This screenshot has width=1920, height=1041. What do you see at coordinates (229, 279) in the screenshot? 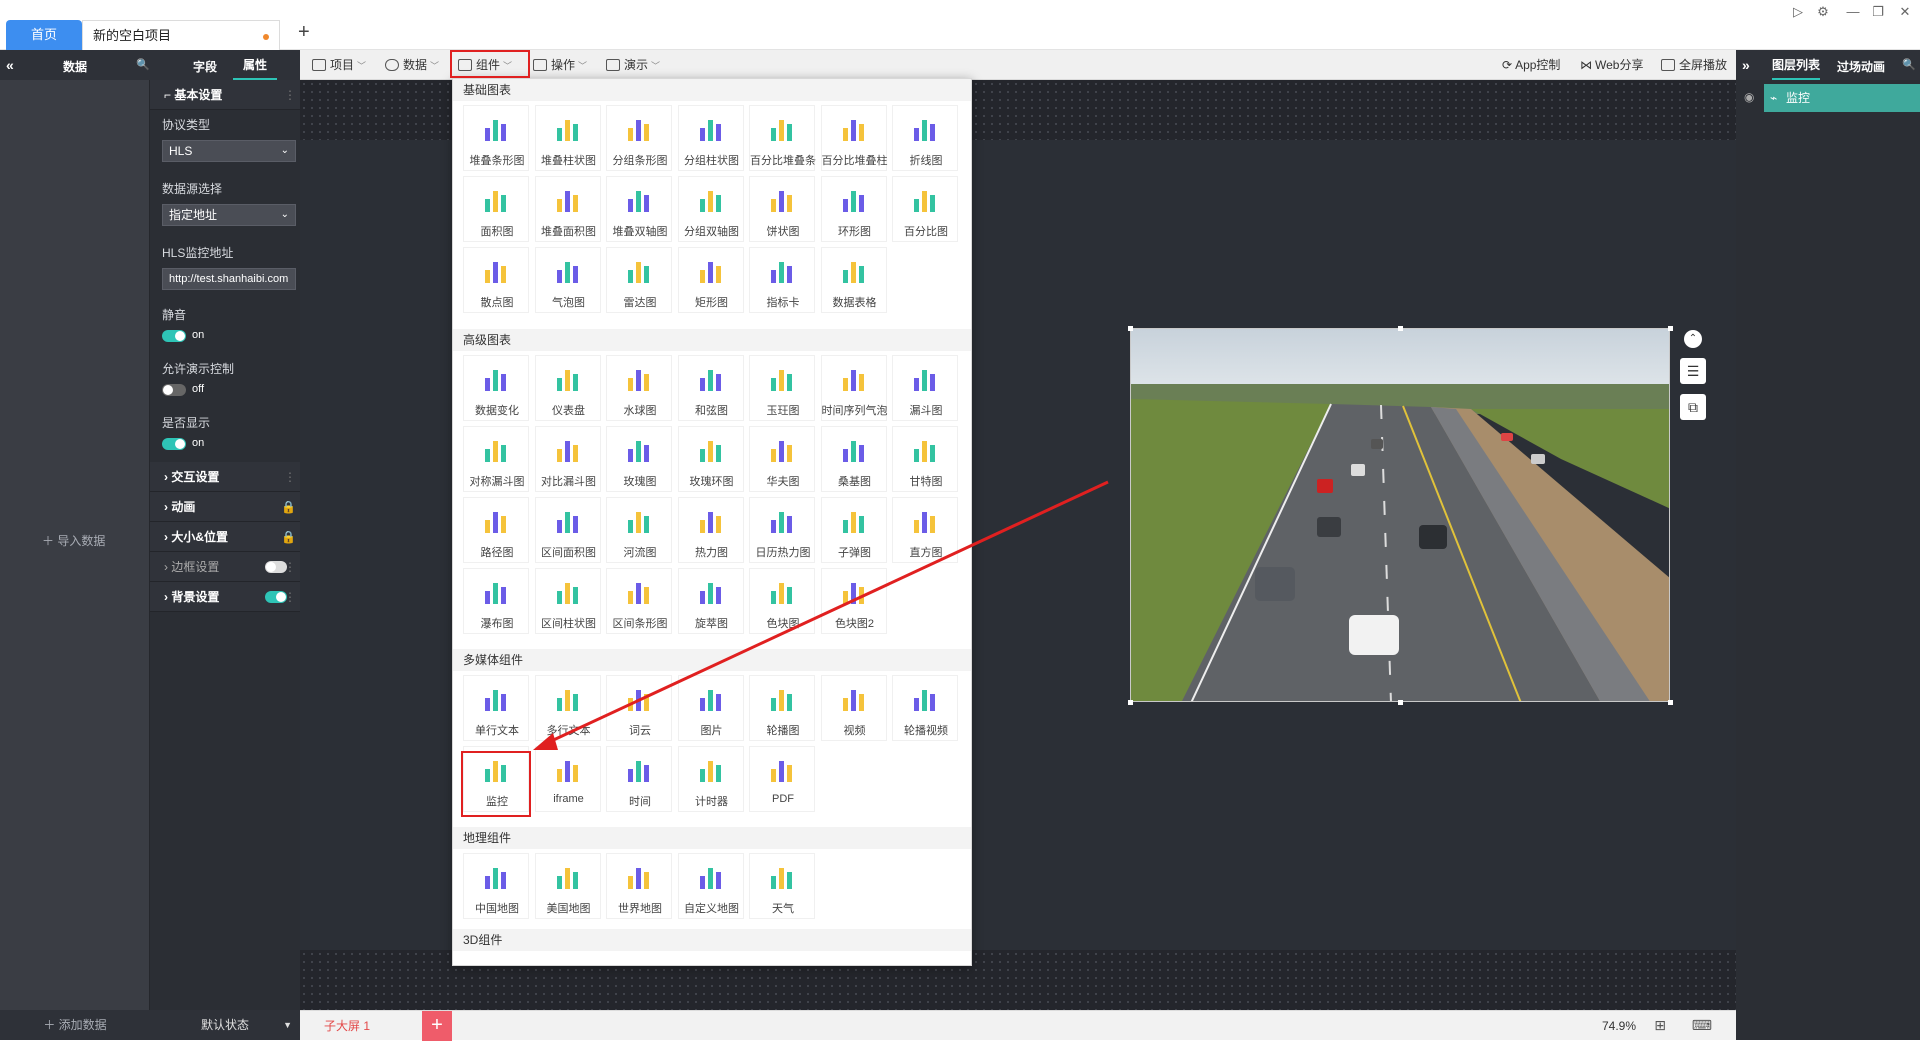
I see `hls-url-input: http://test.shanhaibi.com` at bounding box center [229, 279].